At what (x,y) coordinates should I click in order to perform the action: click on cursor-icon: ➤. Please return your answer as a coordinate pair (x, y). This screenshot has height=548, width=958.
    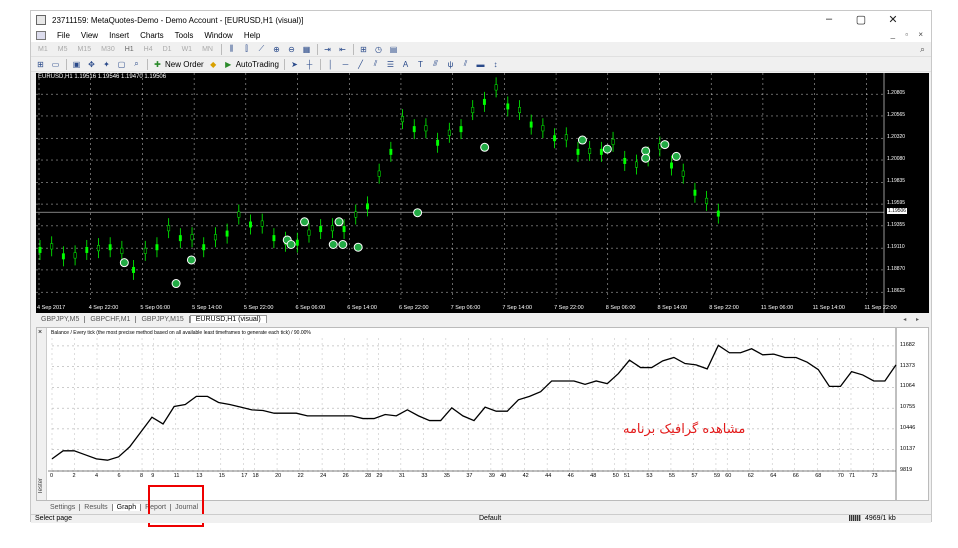
    Looking at the image, I should click on (294, 64).